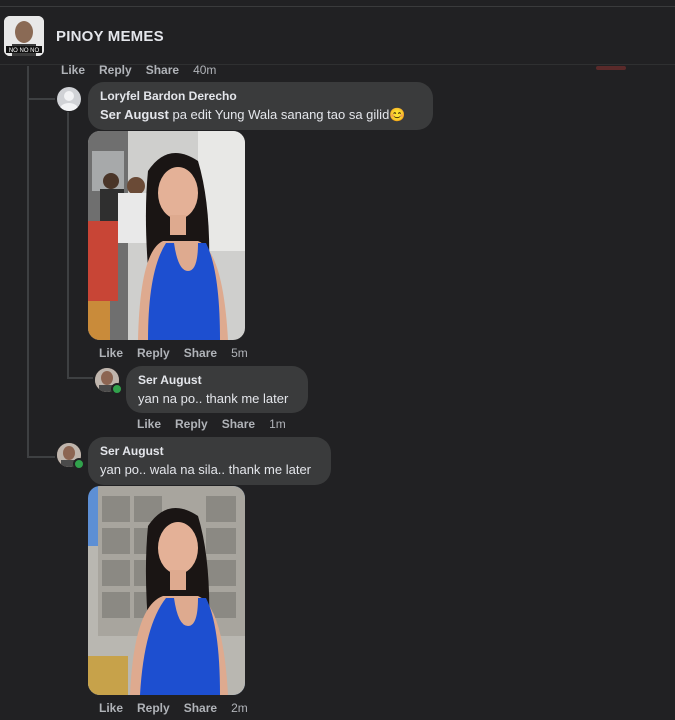  What do you see at coordinates (134, 114) in the screenshot?
I see `mention-link: Ser August` at bounding box center [134, 114].